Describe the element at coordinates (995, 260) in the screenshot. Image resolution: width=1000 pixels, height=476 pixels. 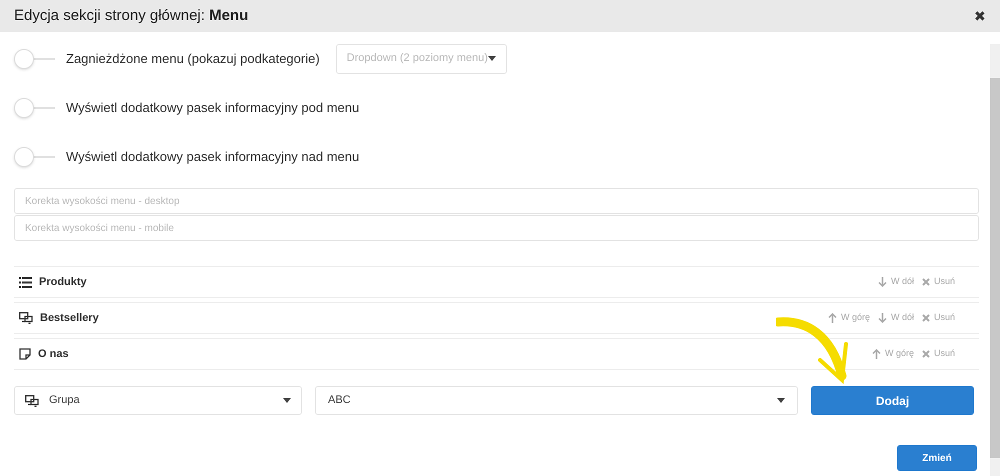
I see `scrollbar` at that location.